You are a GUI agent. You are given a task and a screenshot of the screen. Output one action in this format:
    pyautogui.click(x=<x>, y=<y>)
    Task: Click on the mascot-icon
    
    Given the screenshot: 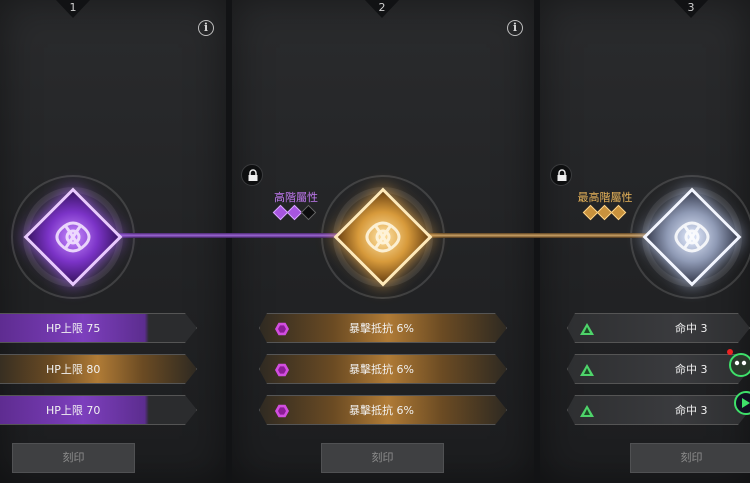 What is the action you would take?
    pyautogui.click(x=737, y=367)
    